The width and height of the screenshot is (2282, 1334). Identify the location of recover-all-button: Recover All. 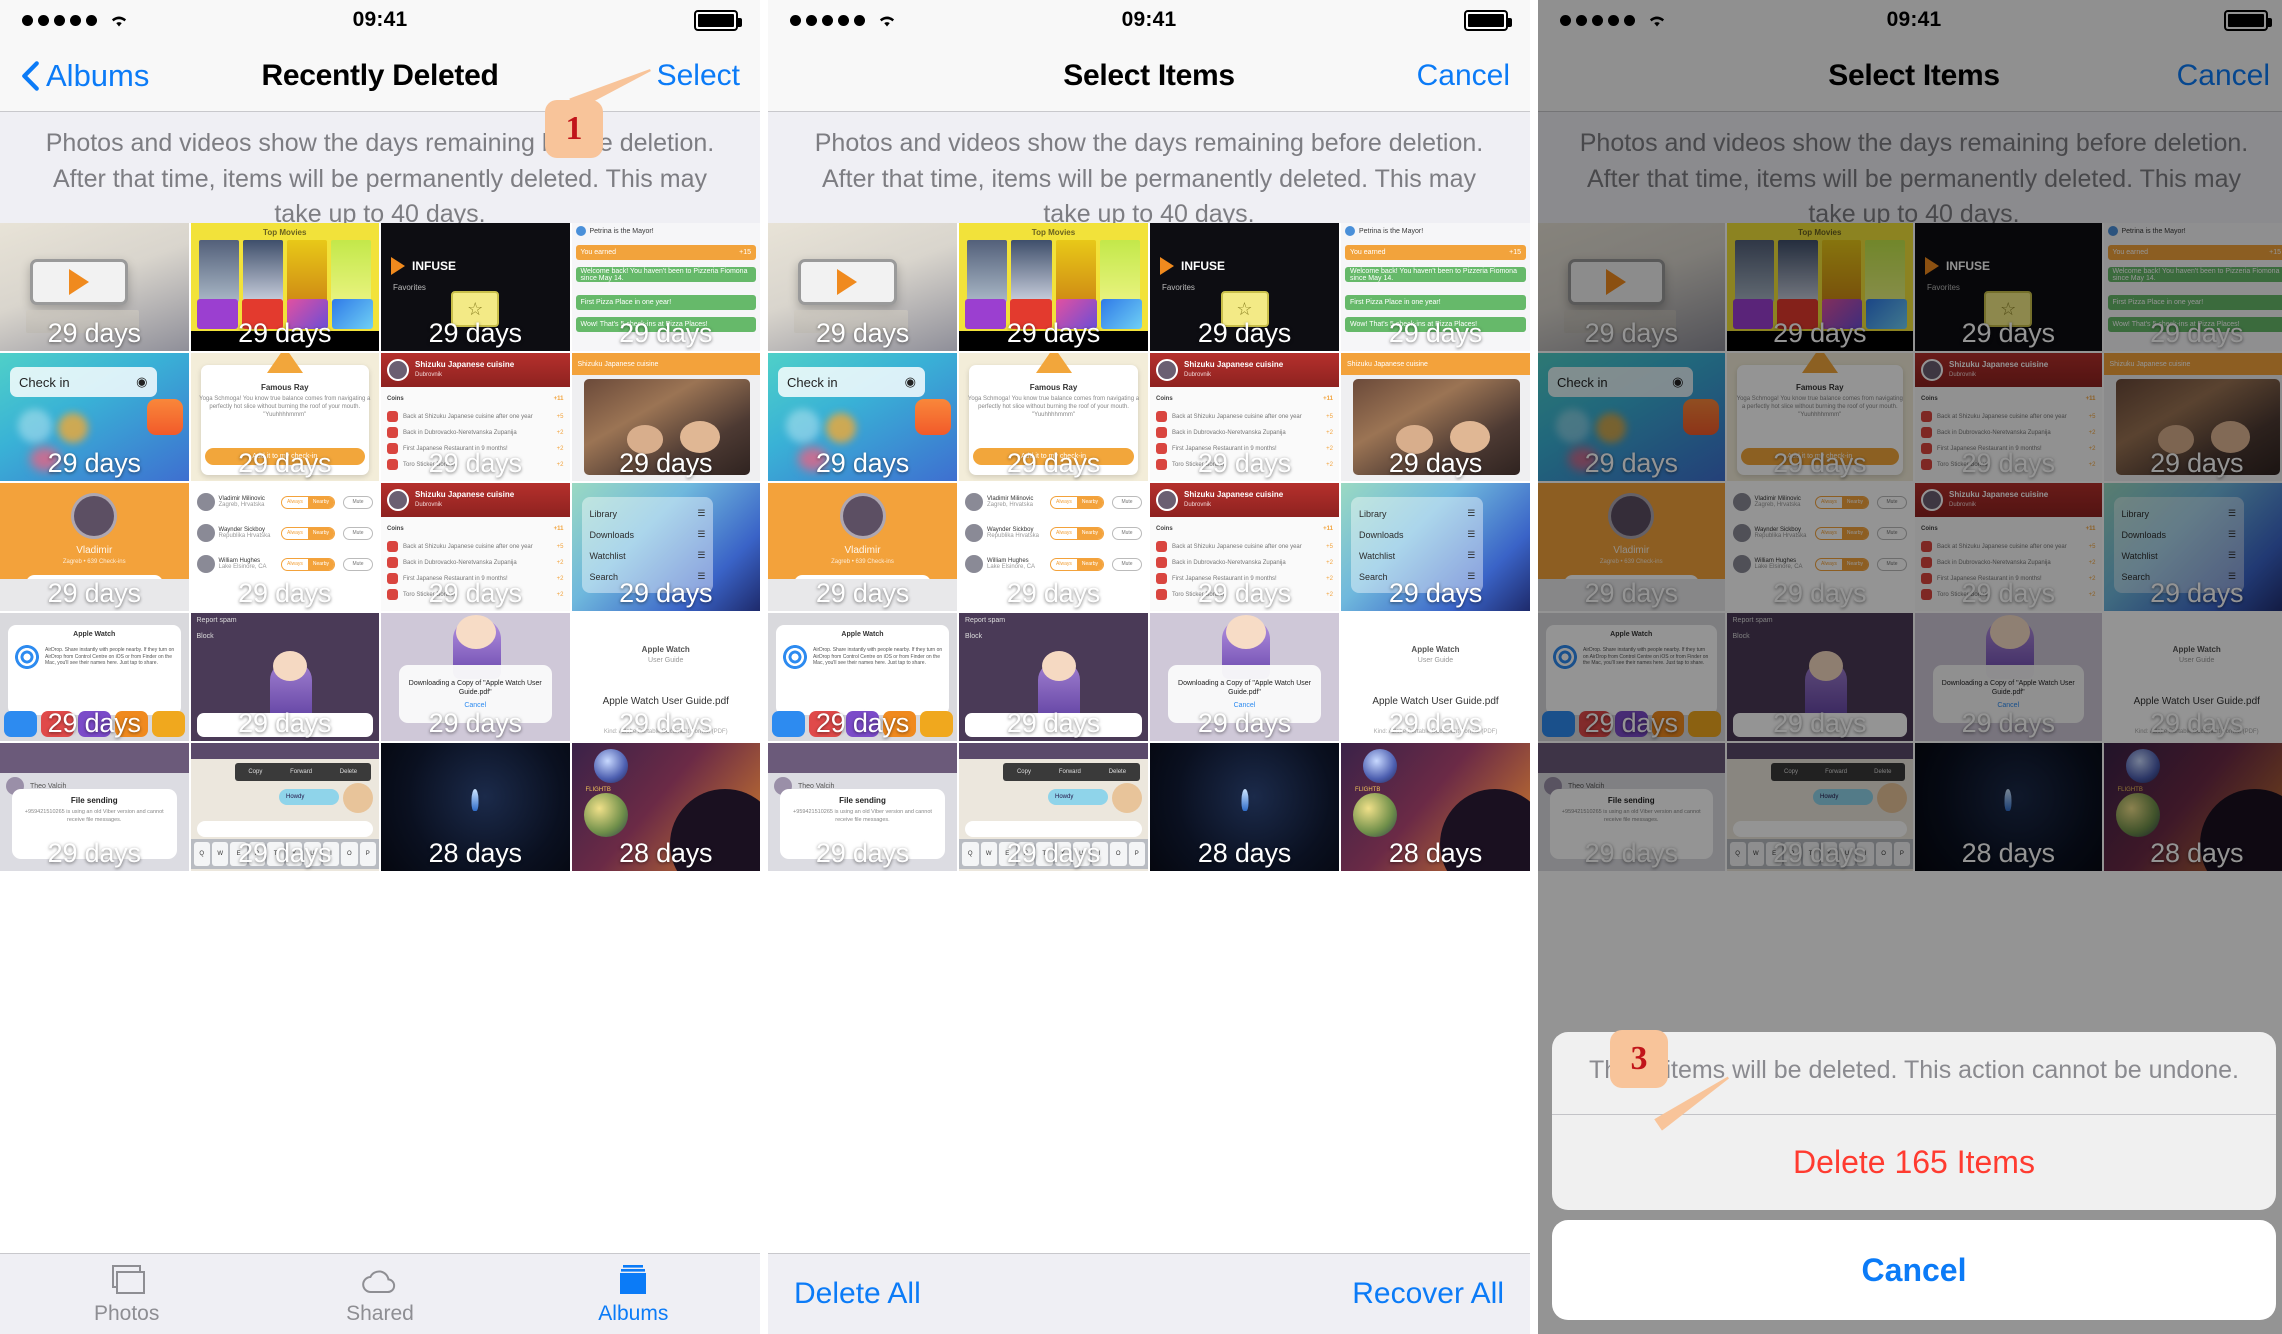
(1428, 1294).